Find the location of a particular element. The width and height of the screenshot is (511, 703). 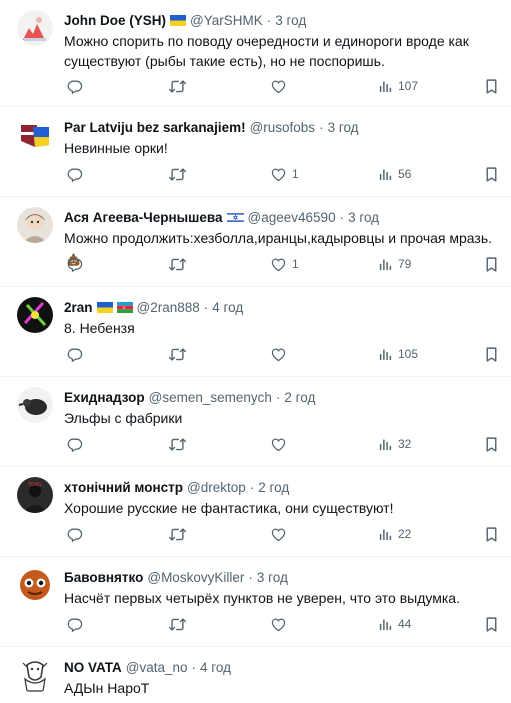

user-name: NO VATA is located at coordinates (93, 667).